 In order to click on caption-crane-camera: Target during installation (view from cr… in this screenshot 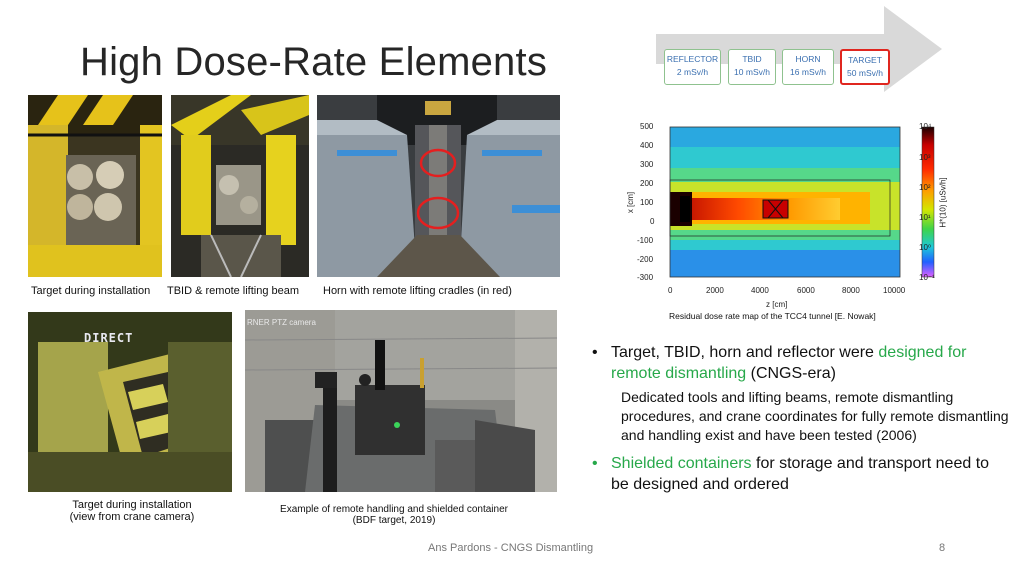, I will do `click(132, 511)`.